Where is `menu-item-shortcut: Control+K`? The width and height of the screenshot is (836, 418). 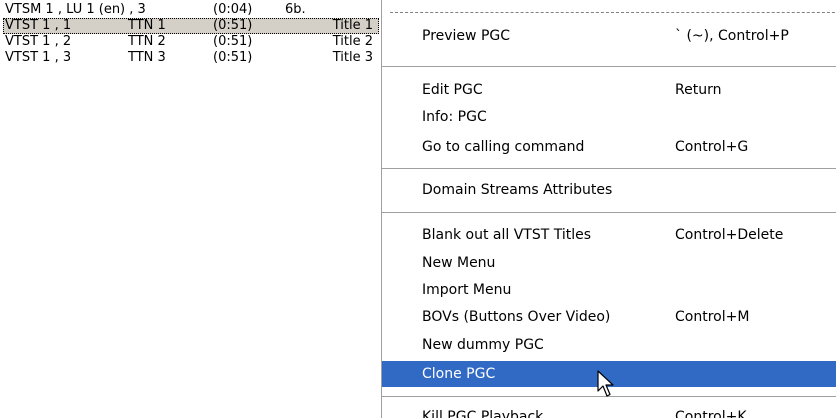 menu-item-shortcut: Control+K is located at coordinates (711, 413).